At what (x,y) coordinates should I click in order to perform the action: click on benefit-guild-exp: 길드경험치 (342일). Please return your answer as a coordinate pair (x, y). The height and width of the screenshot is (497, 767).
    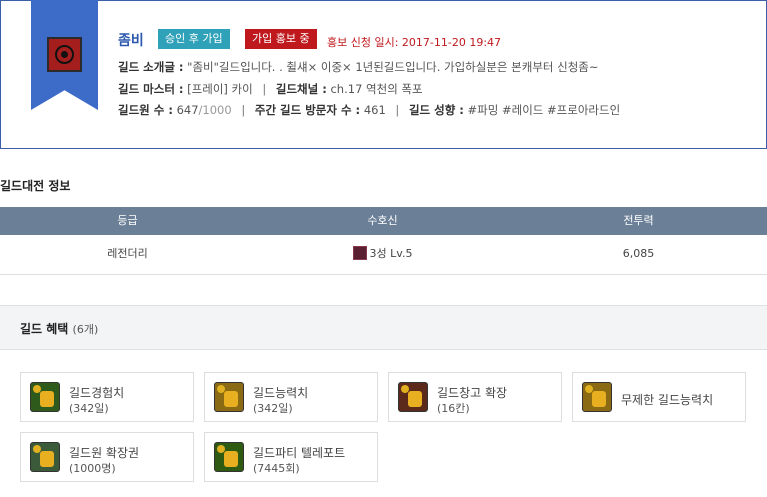
    Looking at the image, I should click on (107, 397).